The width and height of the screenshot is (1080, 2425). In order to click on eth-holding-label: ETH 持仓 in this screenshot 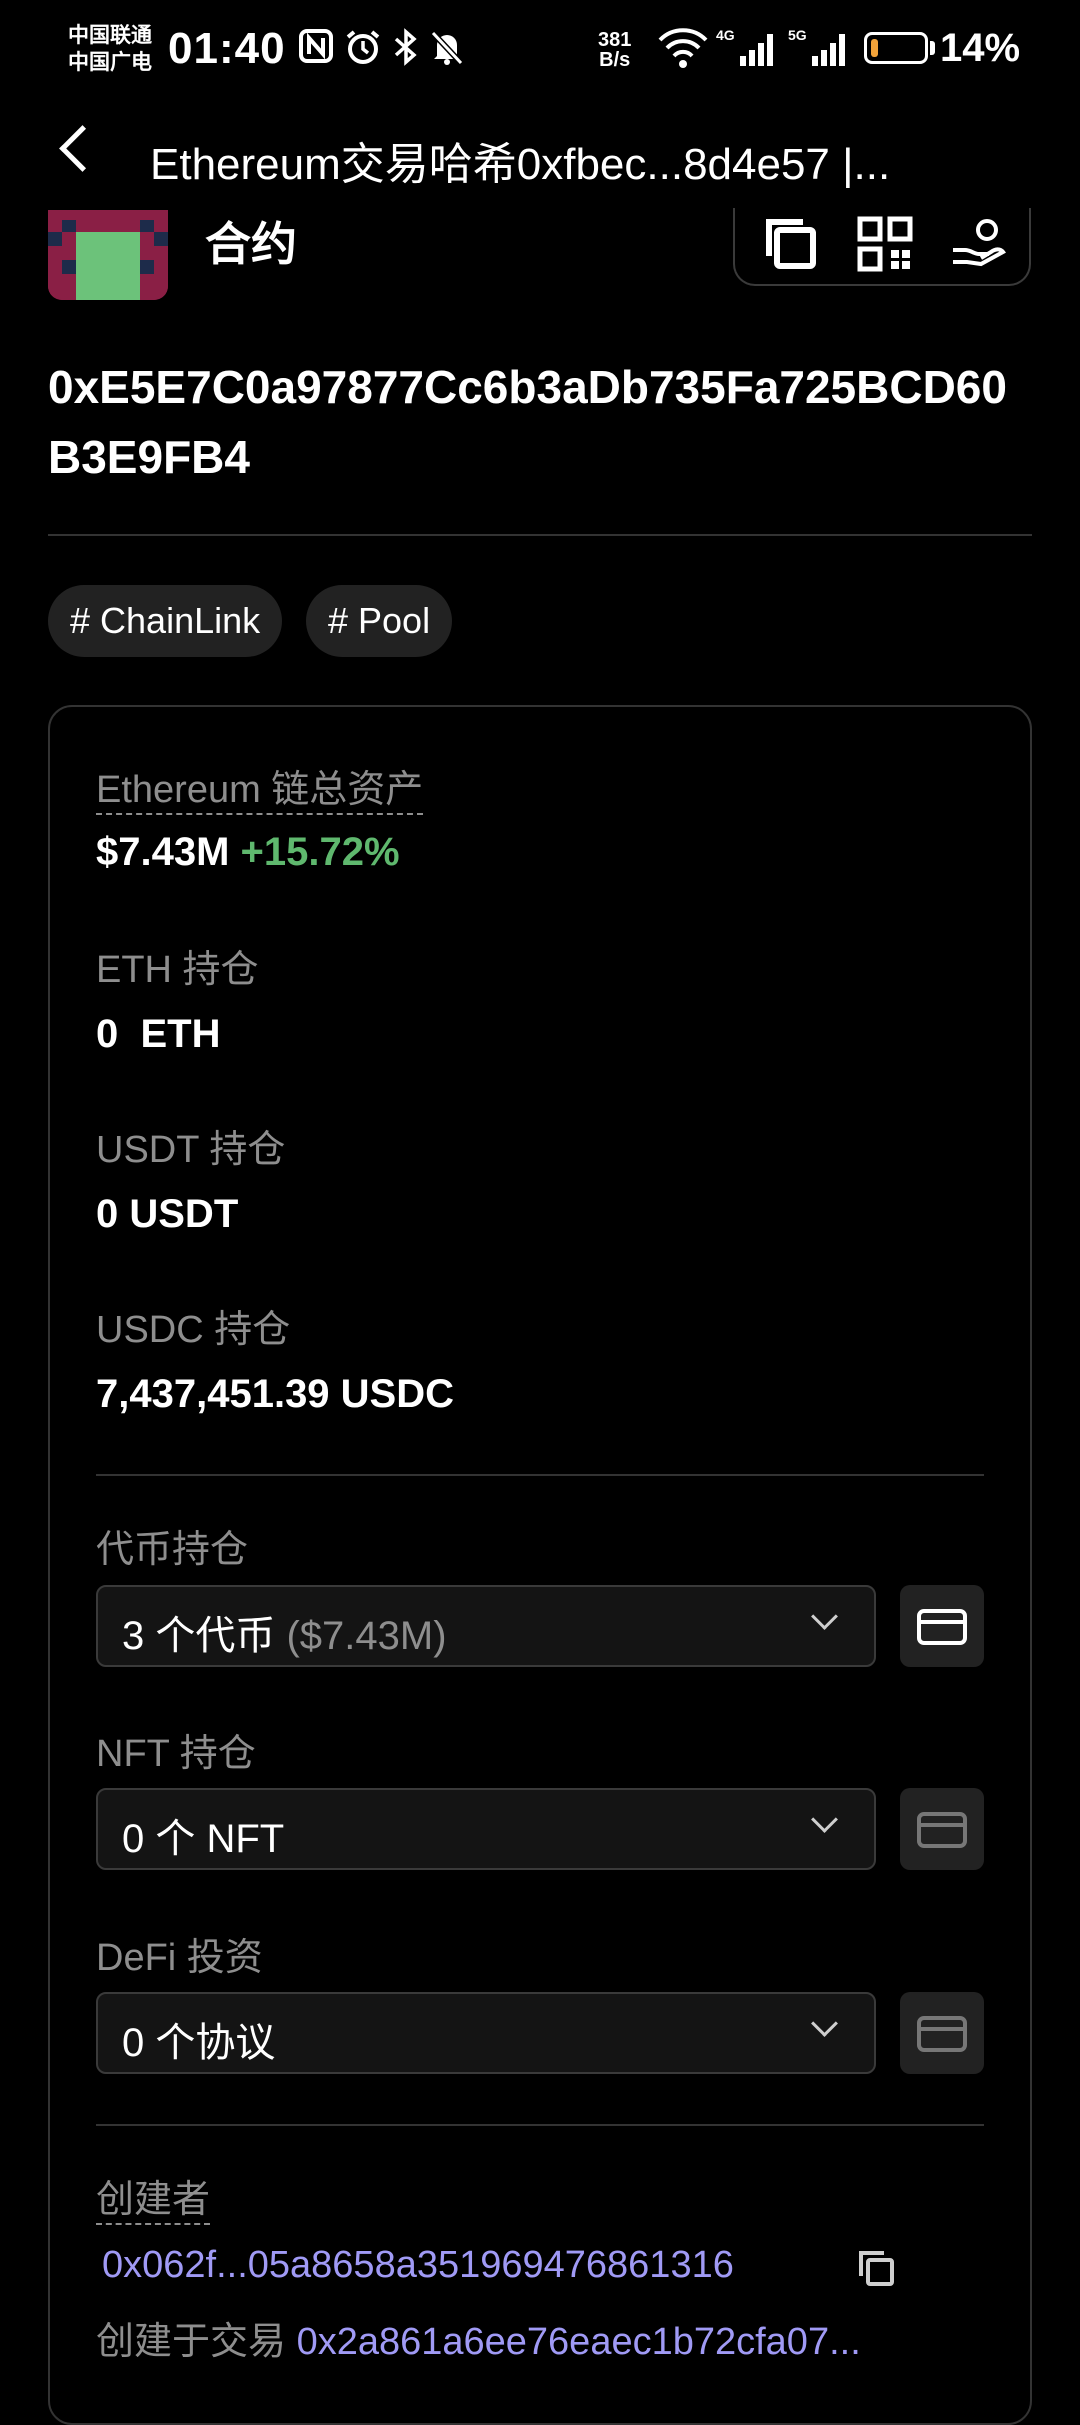, I will do `click(177, 970)`.